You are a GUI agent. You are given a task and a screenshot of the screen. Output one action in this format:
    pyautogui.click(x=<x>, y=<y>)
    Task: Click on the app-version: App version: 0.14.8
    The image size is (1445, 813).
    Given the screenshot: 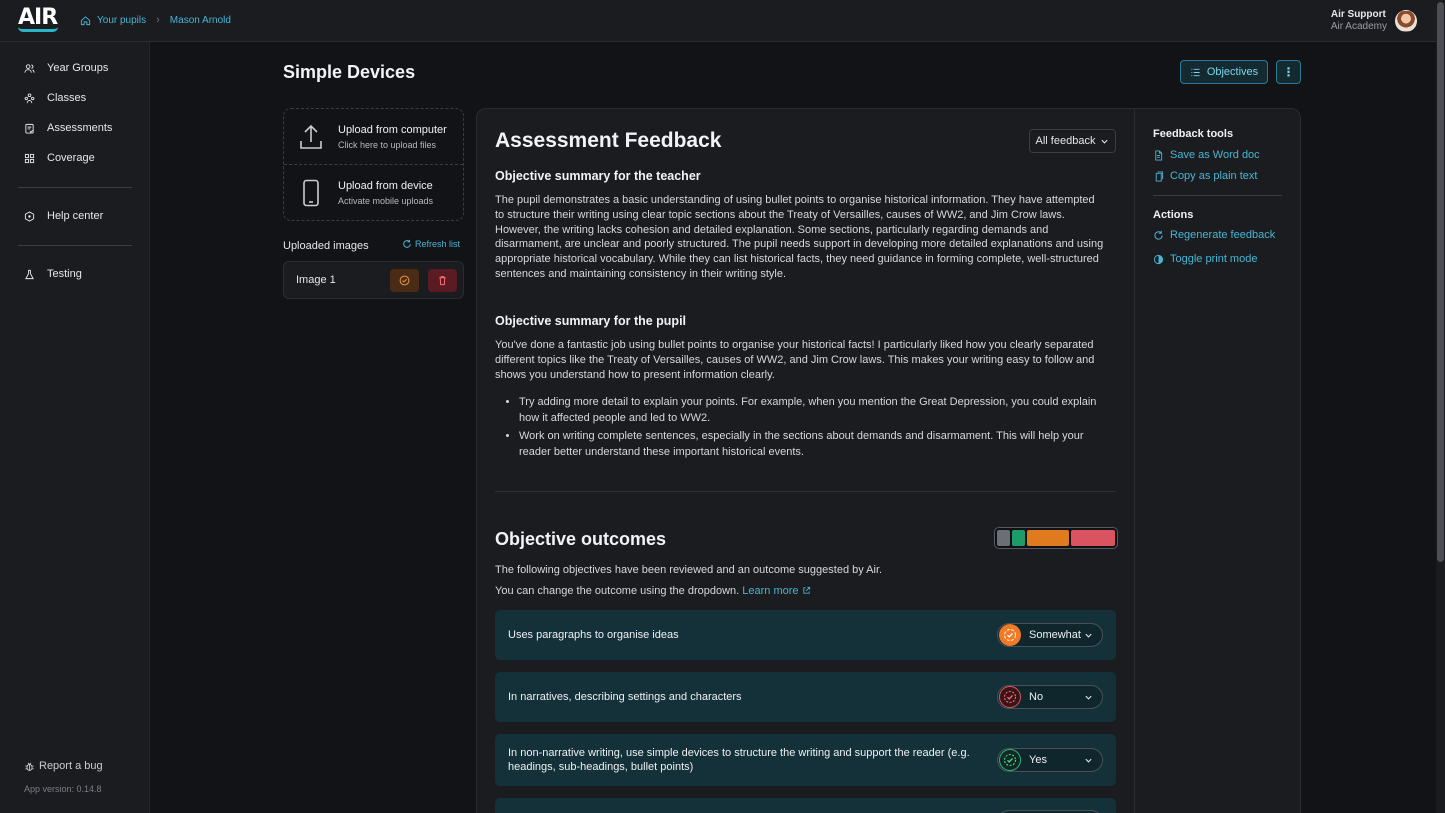 What is the action you would take?
    pyautogui.click(x=63, y=789)
    